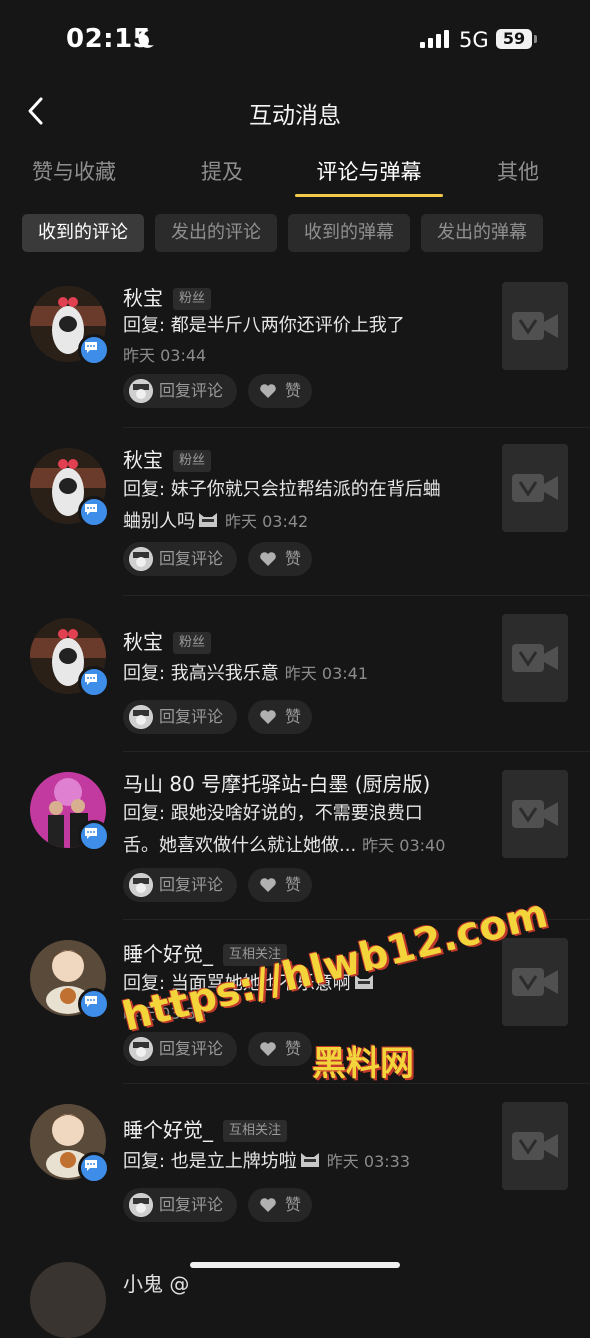 This screenshot has width=590, height=1338. What do you see at coordinates (205, 1128) in the screenshot?
I see `commenter-name: 睡个好觉_ 互相关注` at bounding box center [205, 1128].